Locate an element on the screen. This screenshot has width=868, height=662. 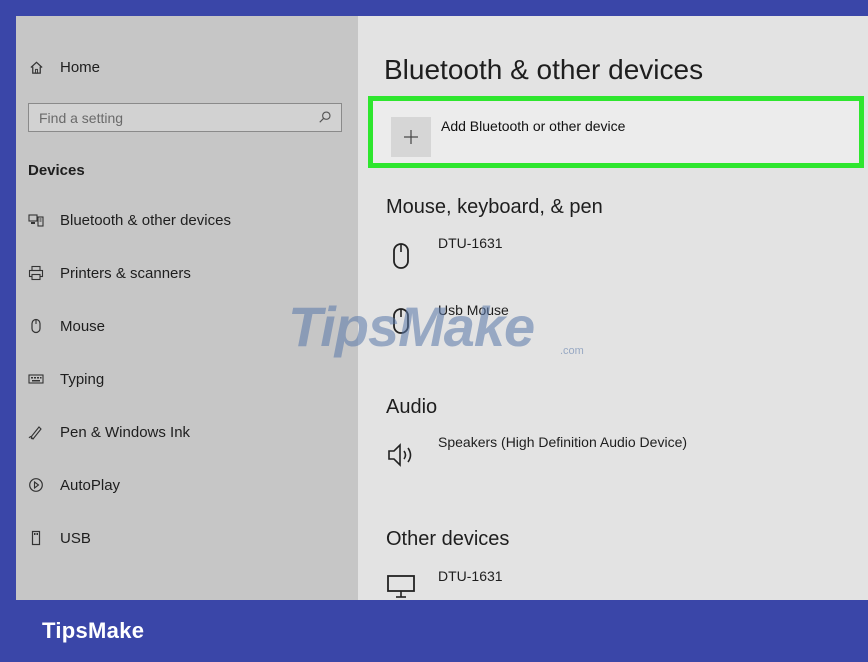
usb-icon is located at coordinates (36, 538).